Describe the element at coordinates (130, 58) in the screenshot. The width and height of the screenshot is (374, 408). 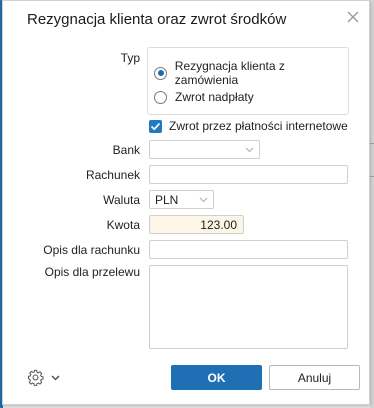
I see `typ-label: Typ` at that location.